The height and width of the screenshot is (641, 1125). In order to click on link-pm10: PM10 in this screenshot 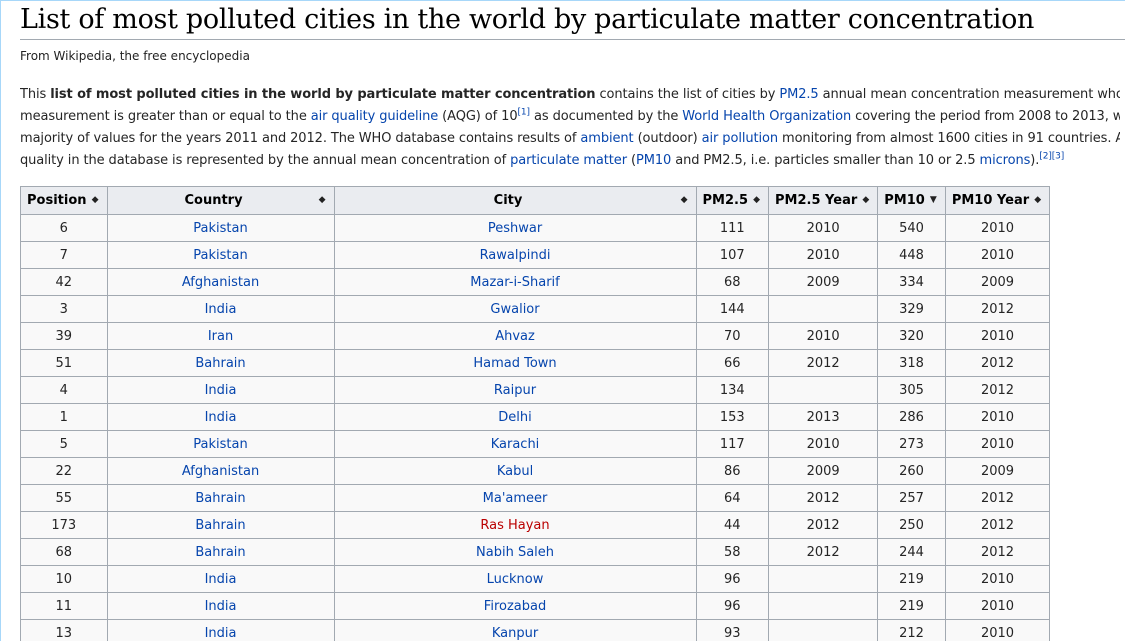, I will do `click(653, 160)`.